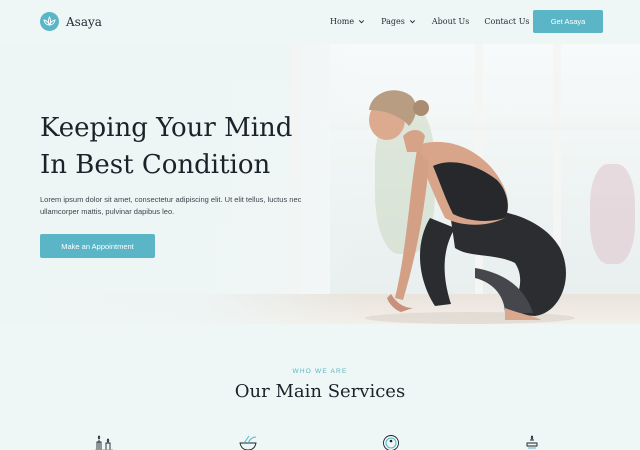 This screenshot has width=640, height=450. I want to click on nav-item-contact: Contact Us, so click(506, 21).